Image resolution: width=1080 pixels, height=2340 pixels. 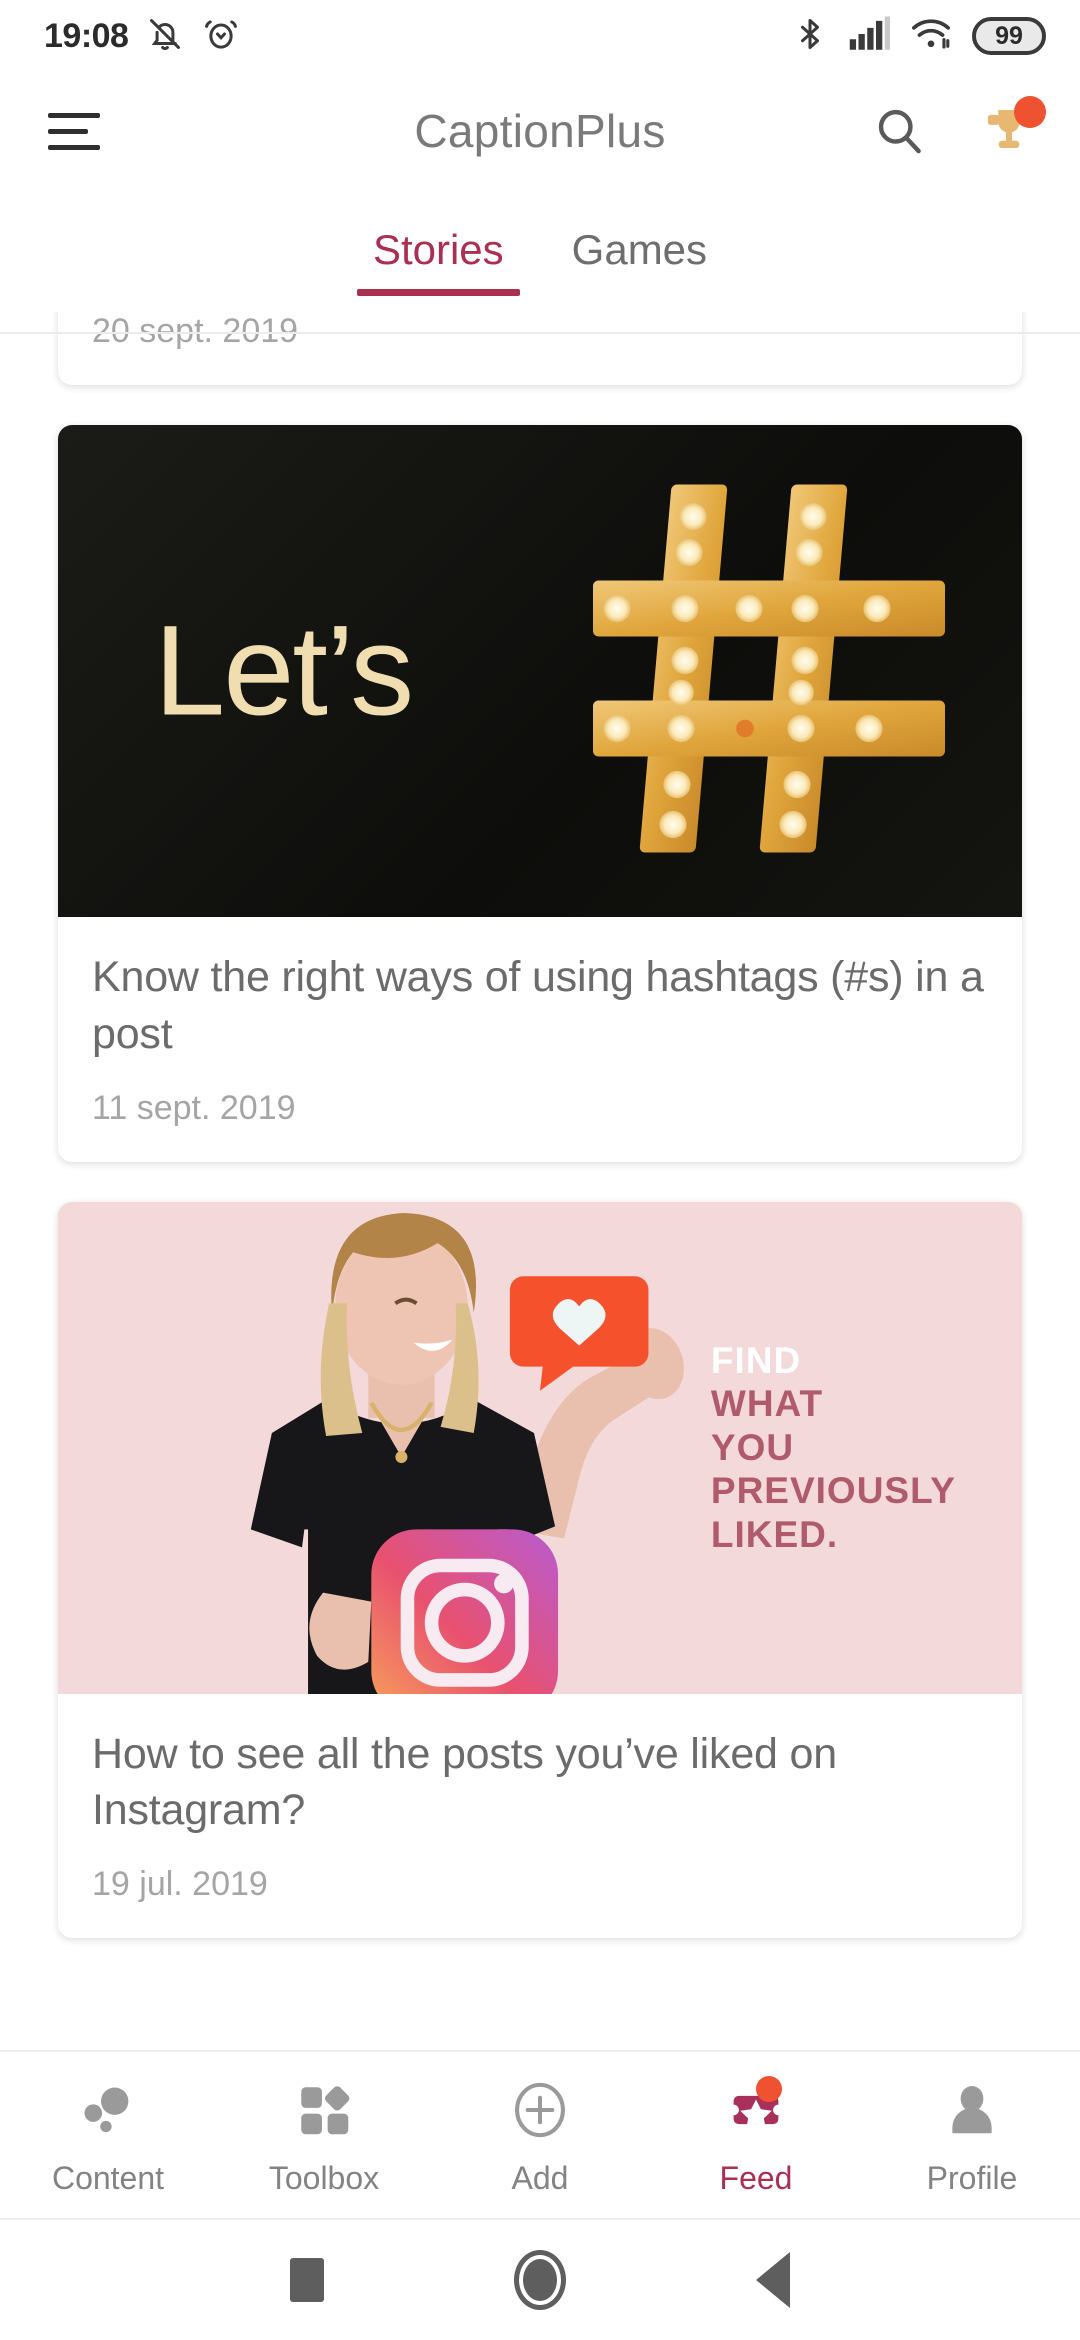 I want to click on card-body: 20 sept. 2019, so click(x=540, y=348).